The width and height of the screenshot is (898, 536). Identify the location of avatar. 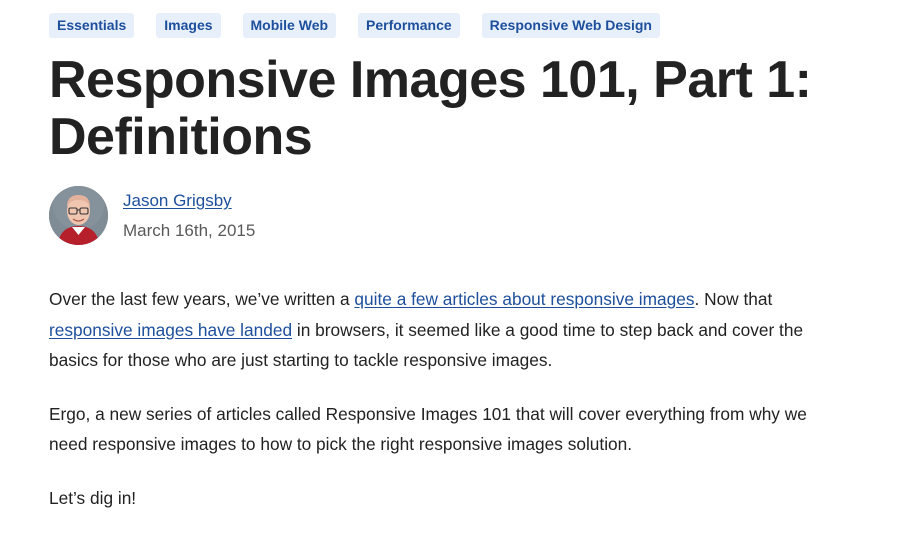
(78, 215).